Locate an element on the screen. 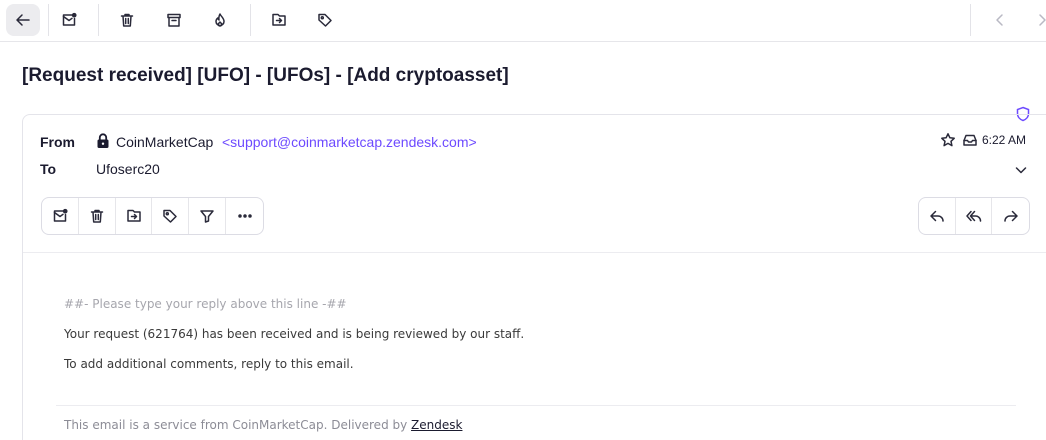  top-toolbar is located at coordinates (523, 21).